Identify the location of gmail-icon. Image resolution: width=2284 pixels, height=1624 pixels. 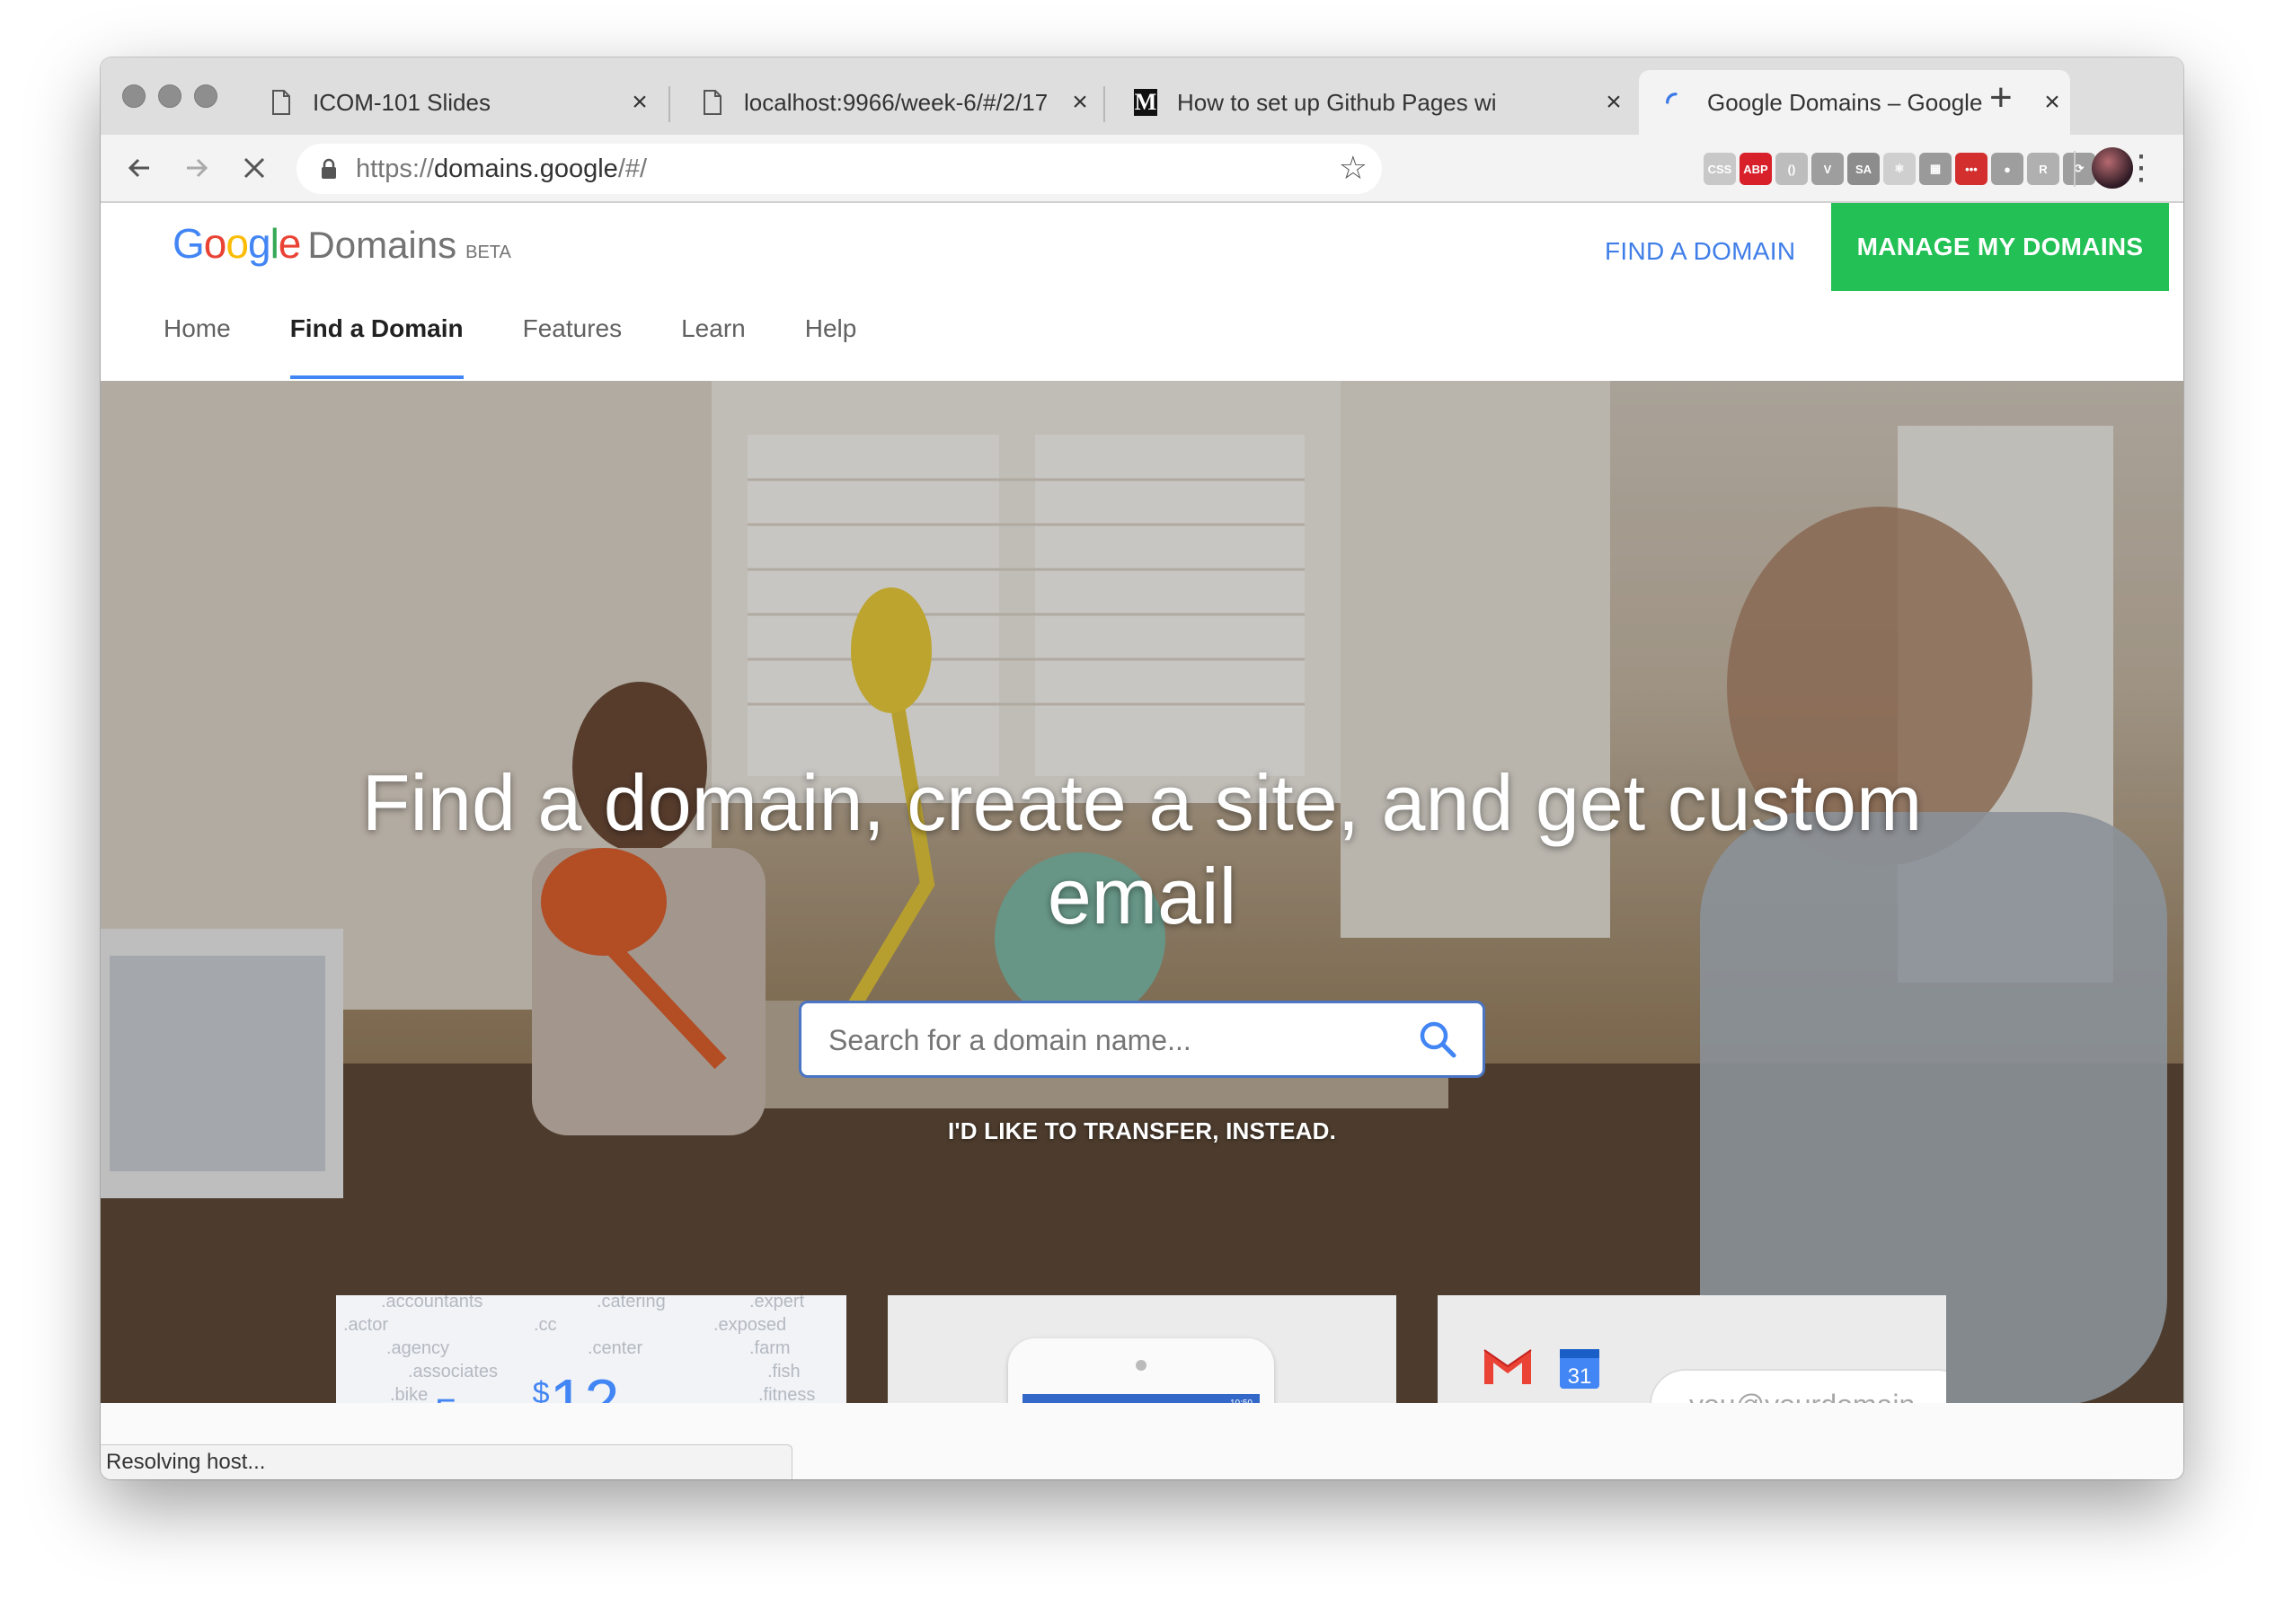
(1508, 1367).